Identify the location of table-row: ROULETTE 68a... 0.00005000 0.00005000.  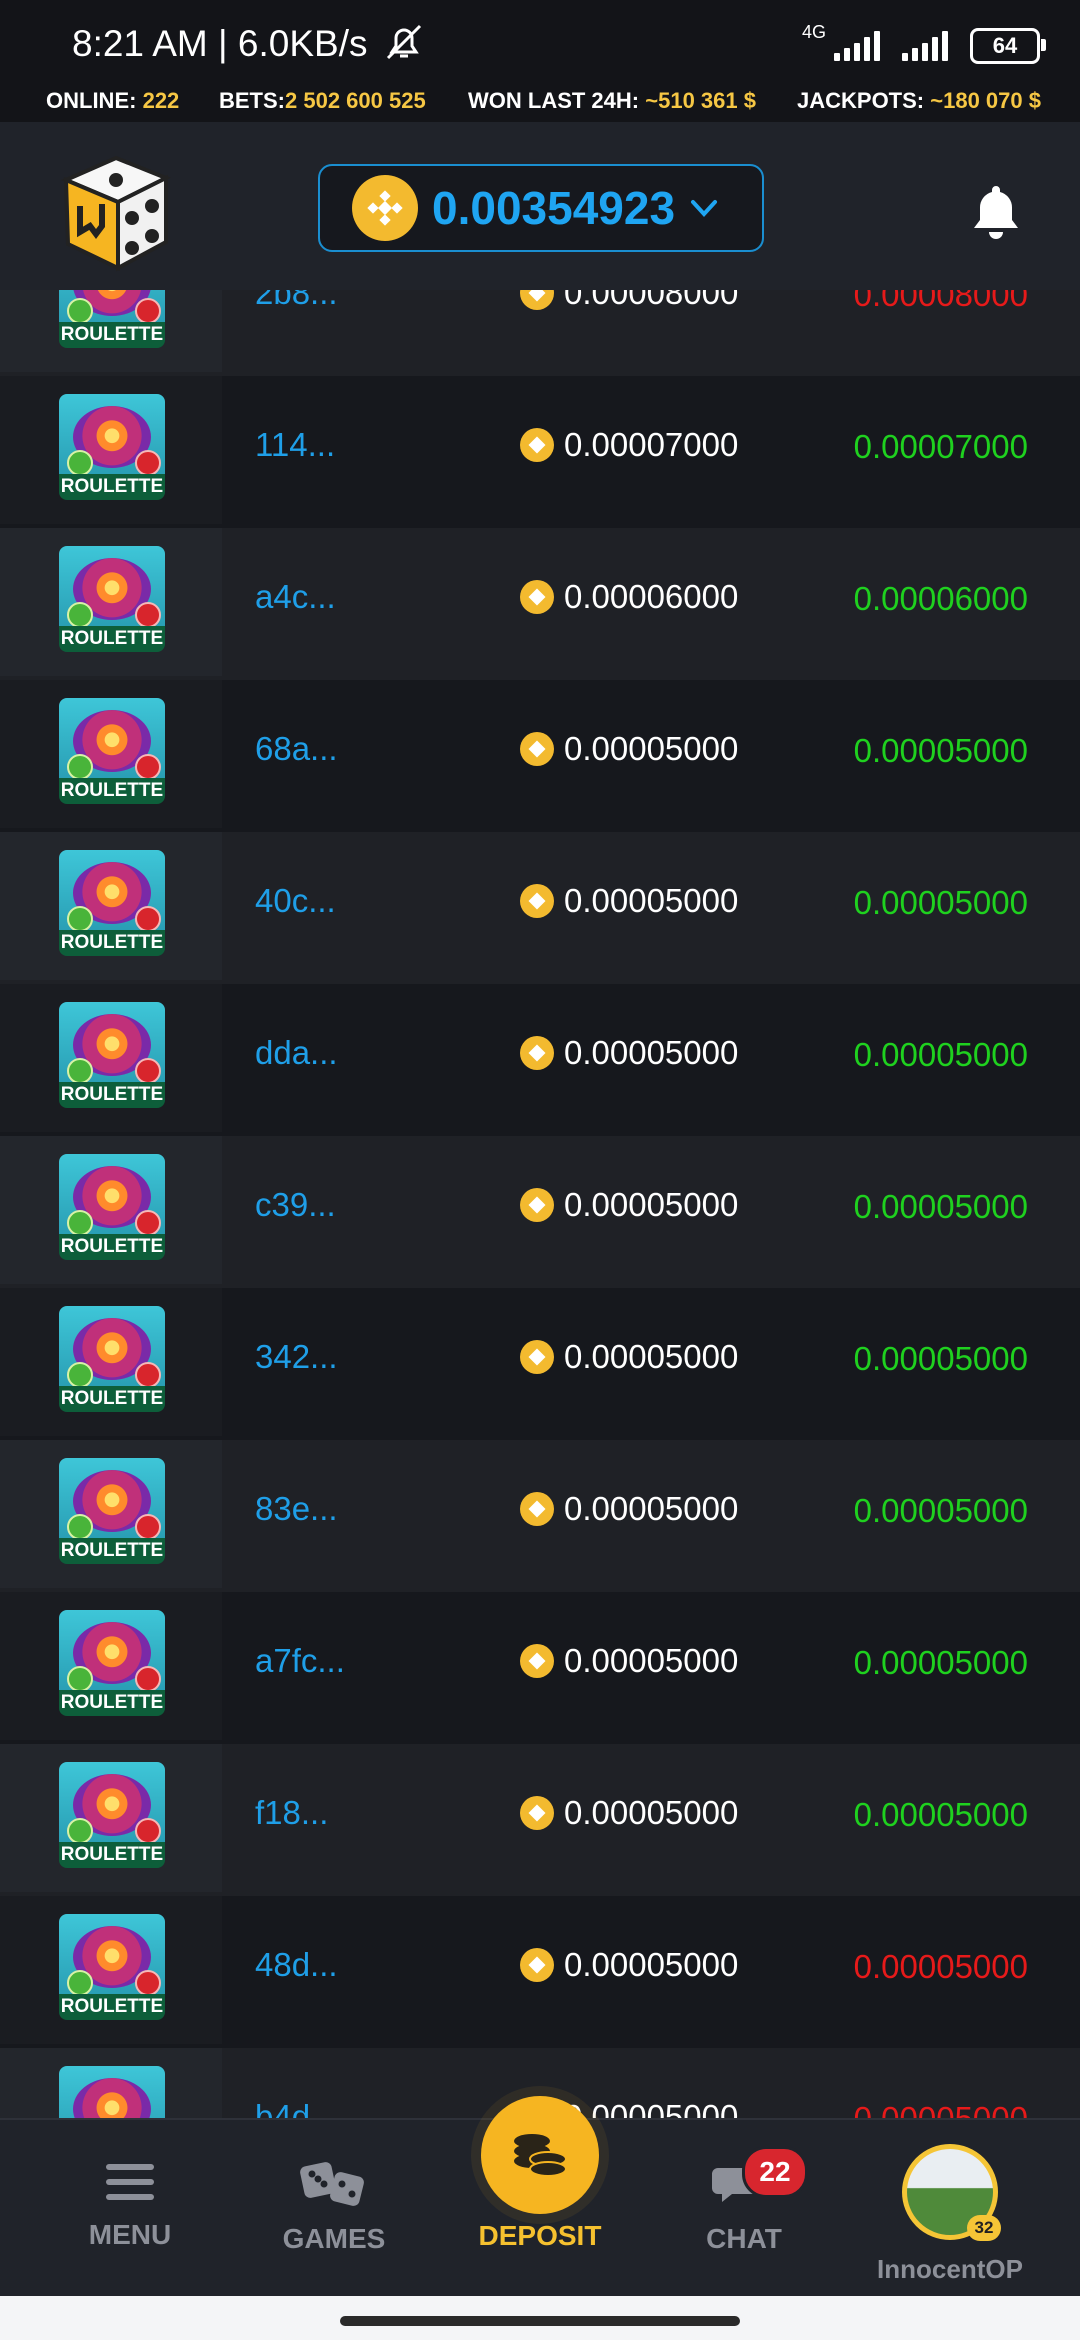
(540, 756).